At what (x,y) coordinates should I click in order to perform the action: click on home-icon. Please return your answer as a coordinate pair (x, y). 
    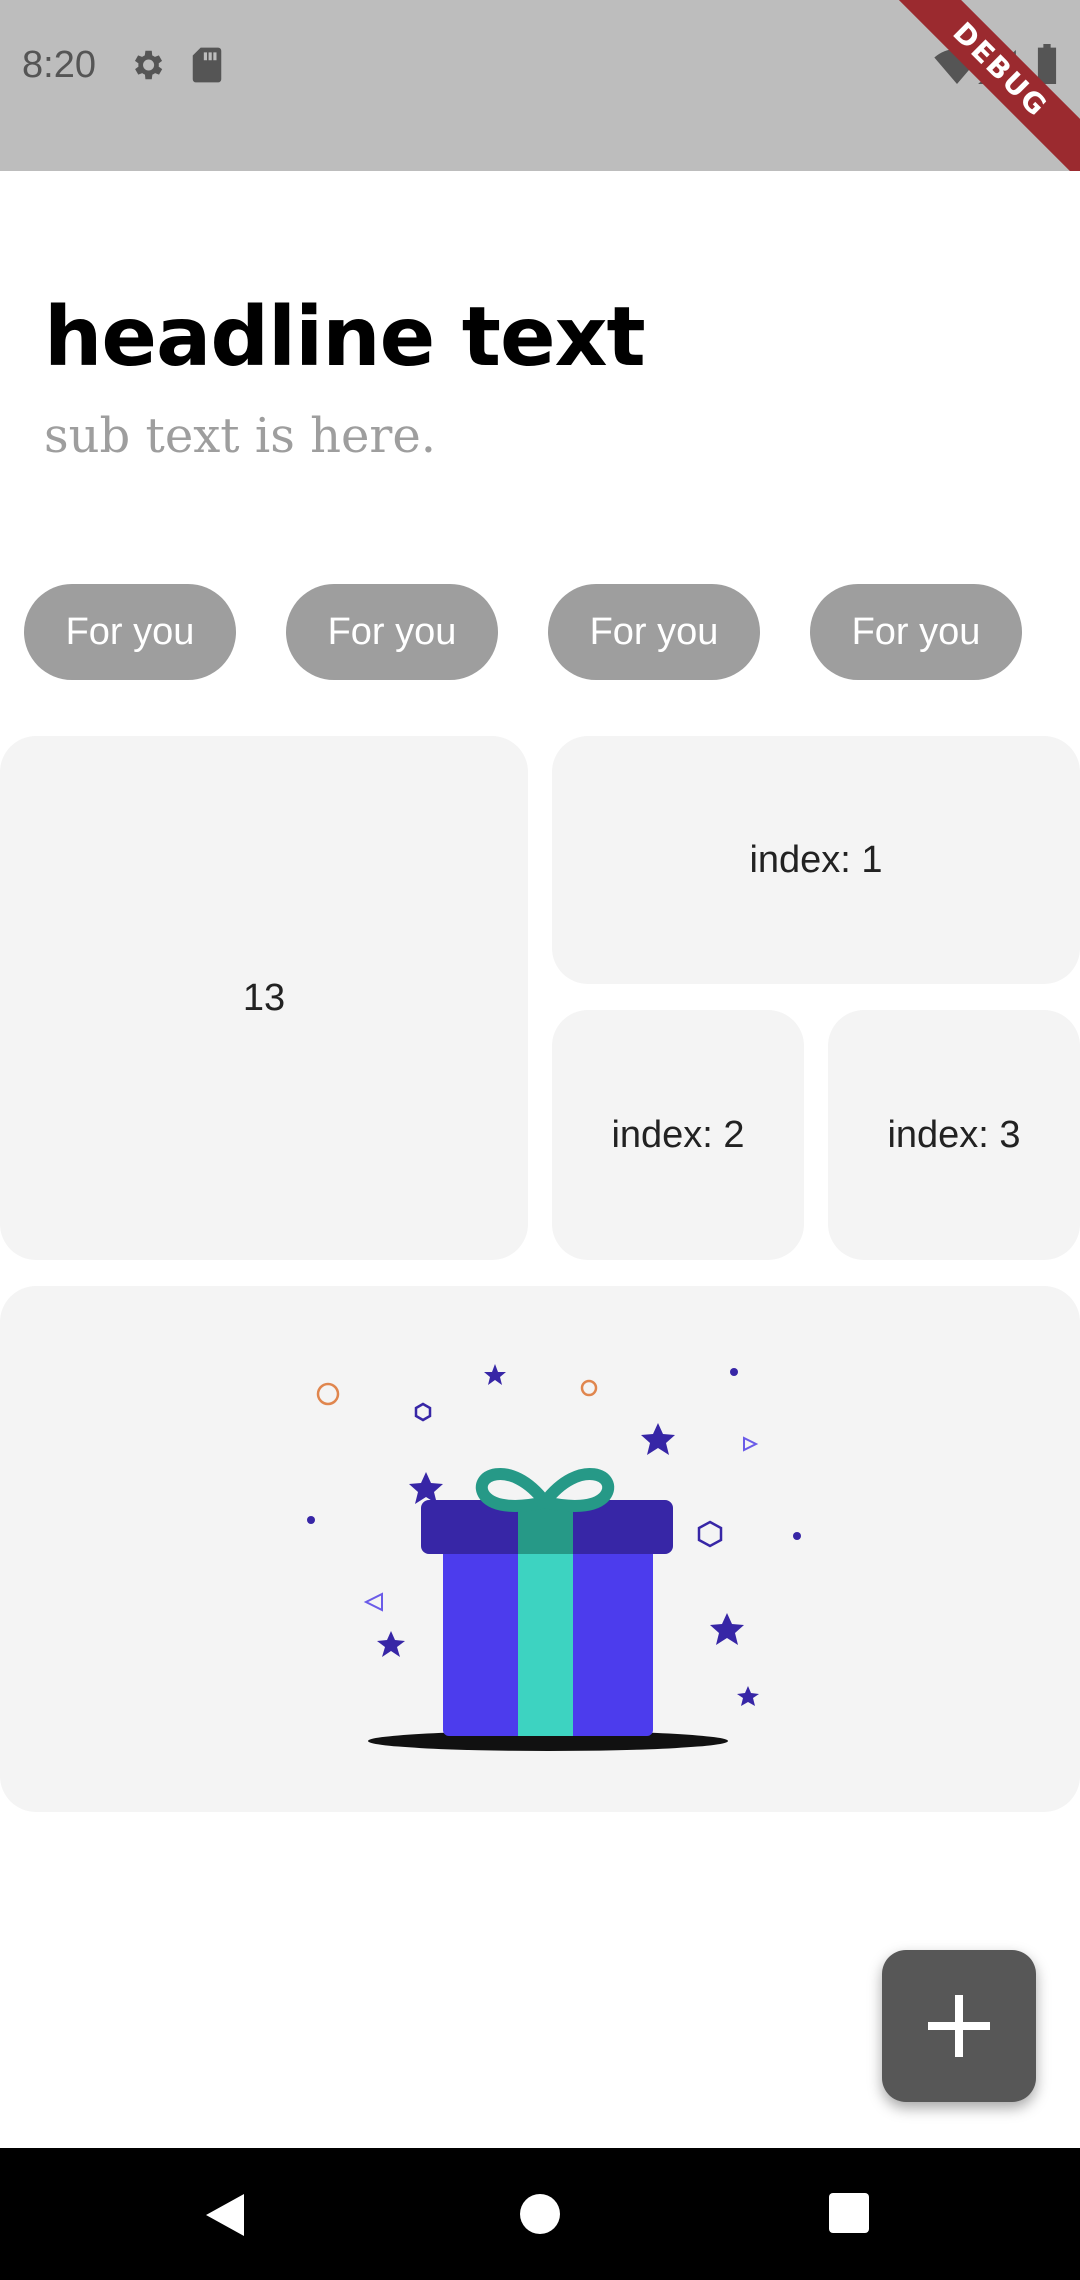
    Looking at the image, I should click on (540, 2216).